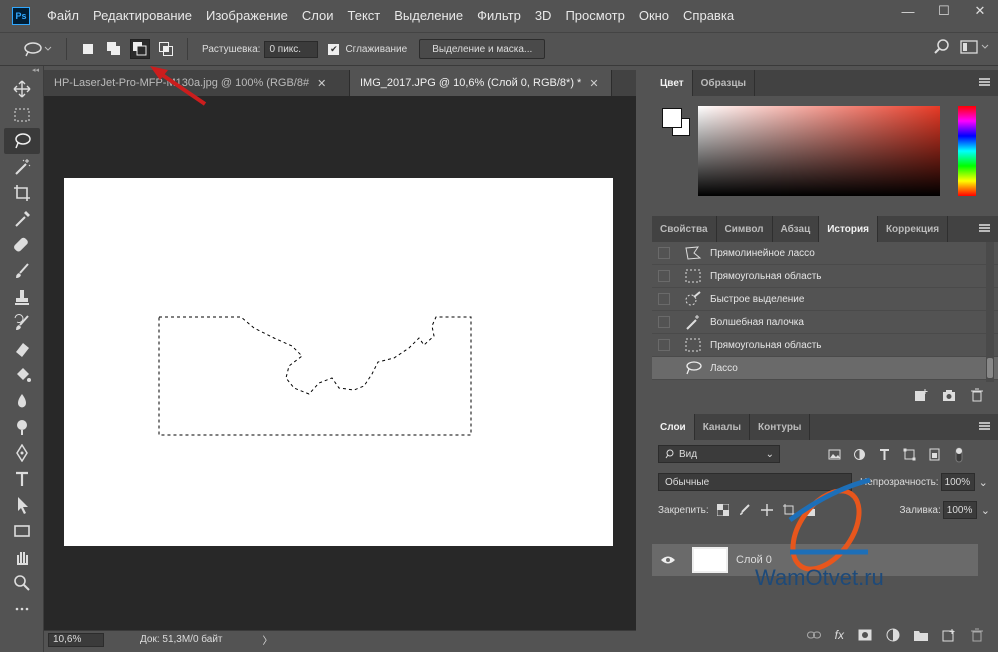 The width and height of the screenshot is (998, 652). Describe the element at coordinates (684, 229) in the screenshot. I see `tab-properties: Свойства` at that location.